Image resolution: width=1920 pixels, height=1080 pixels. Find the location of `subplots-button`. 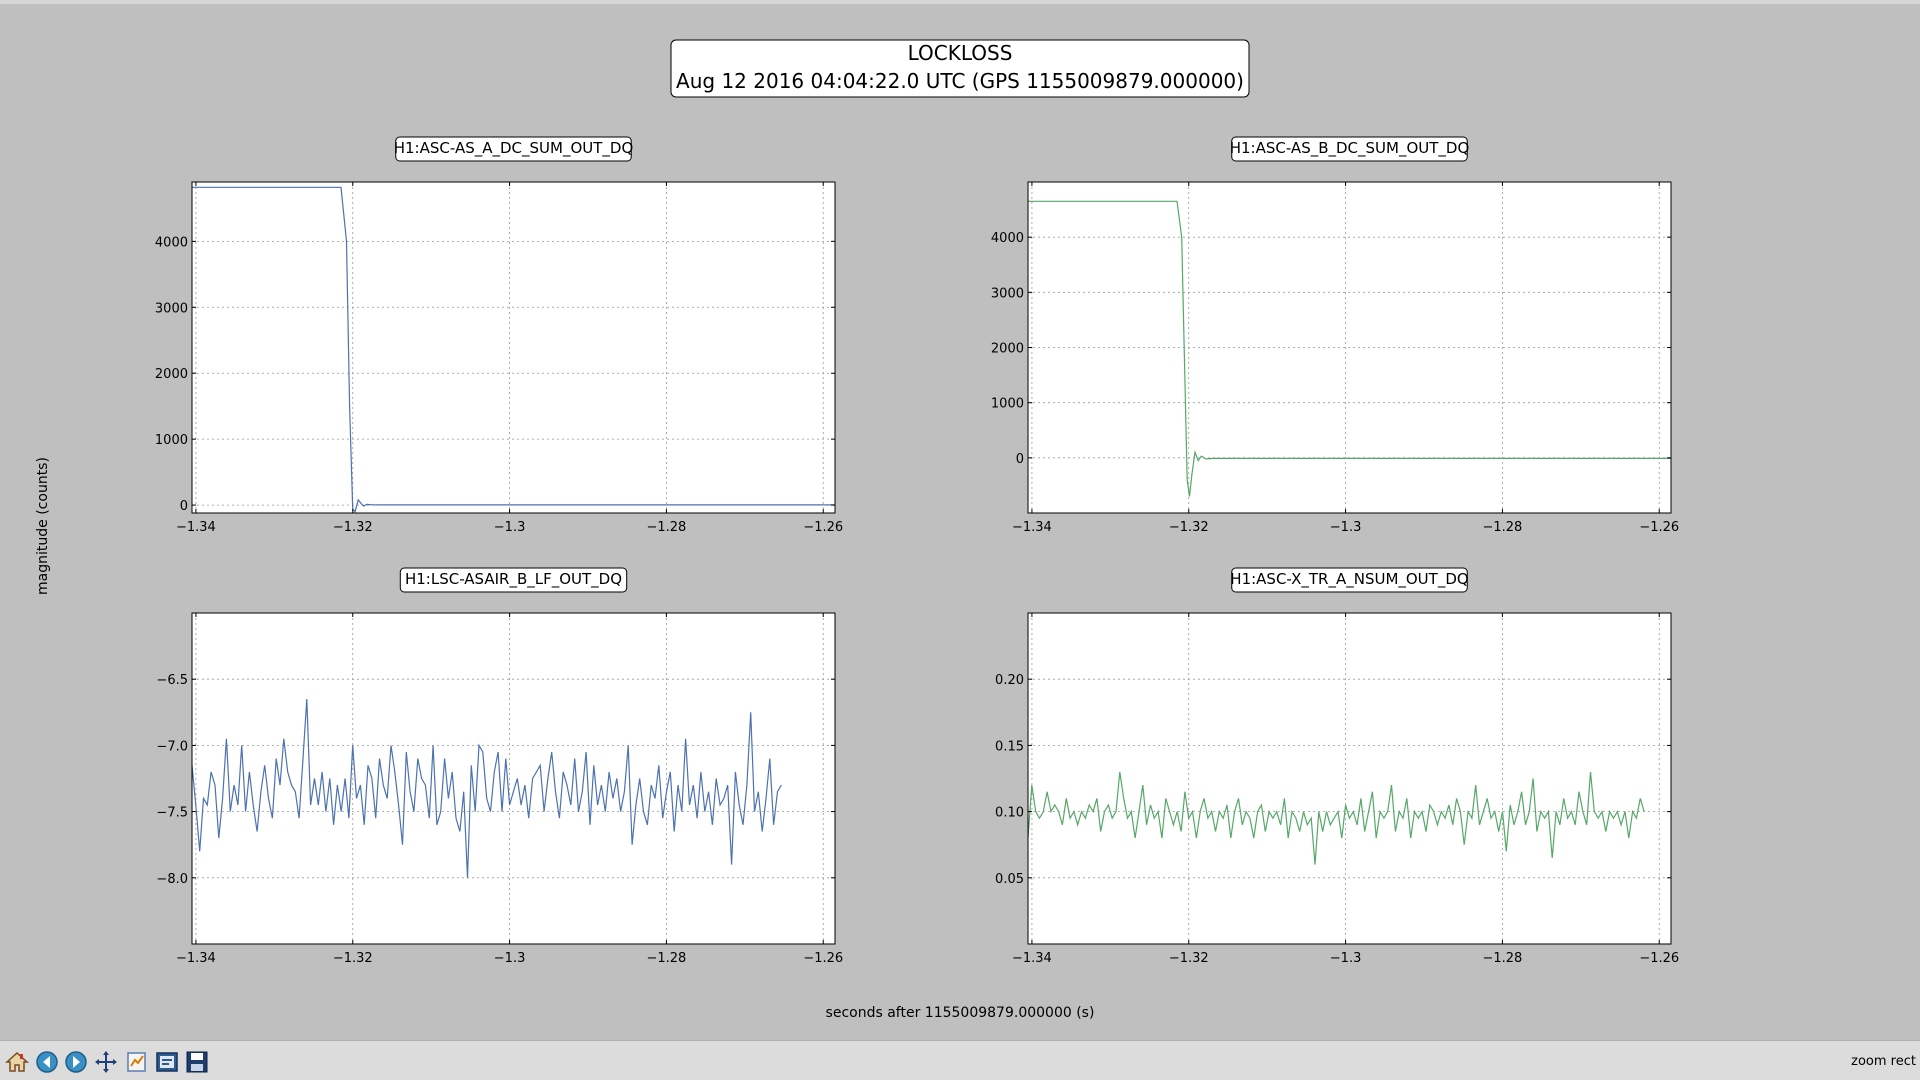

subplots-button is located at coordinates (137, 1062).